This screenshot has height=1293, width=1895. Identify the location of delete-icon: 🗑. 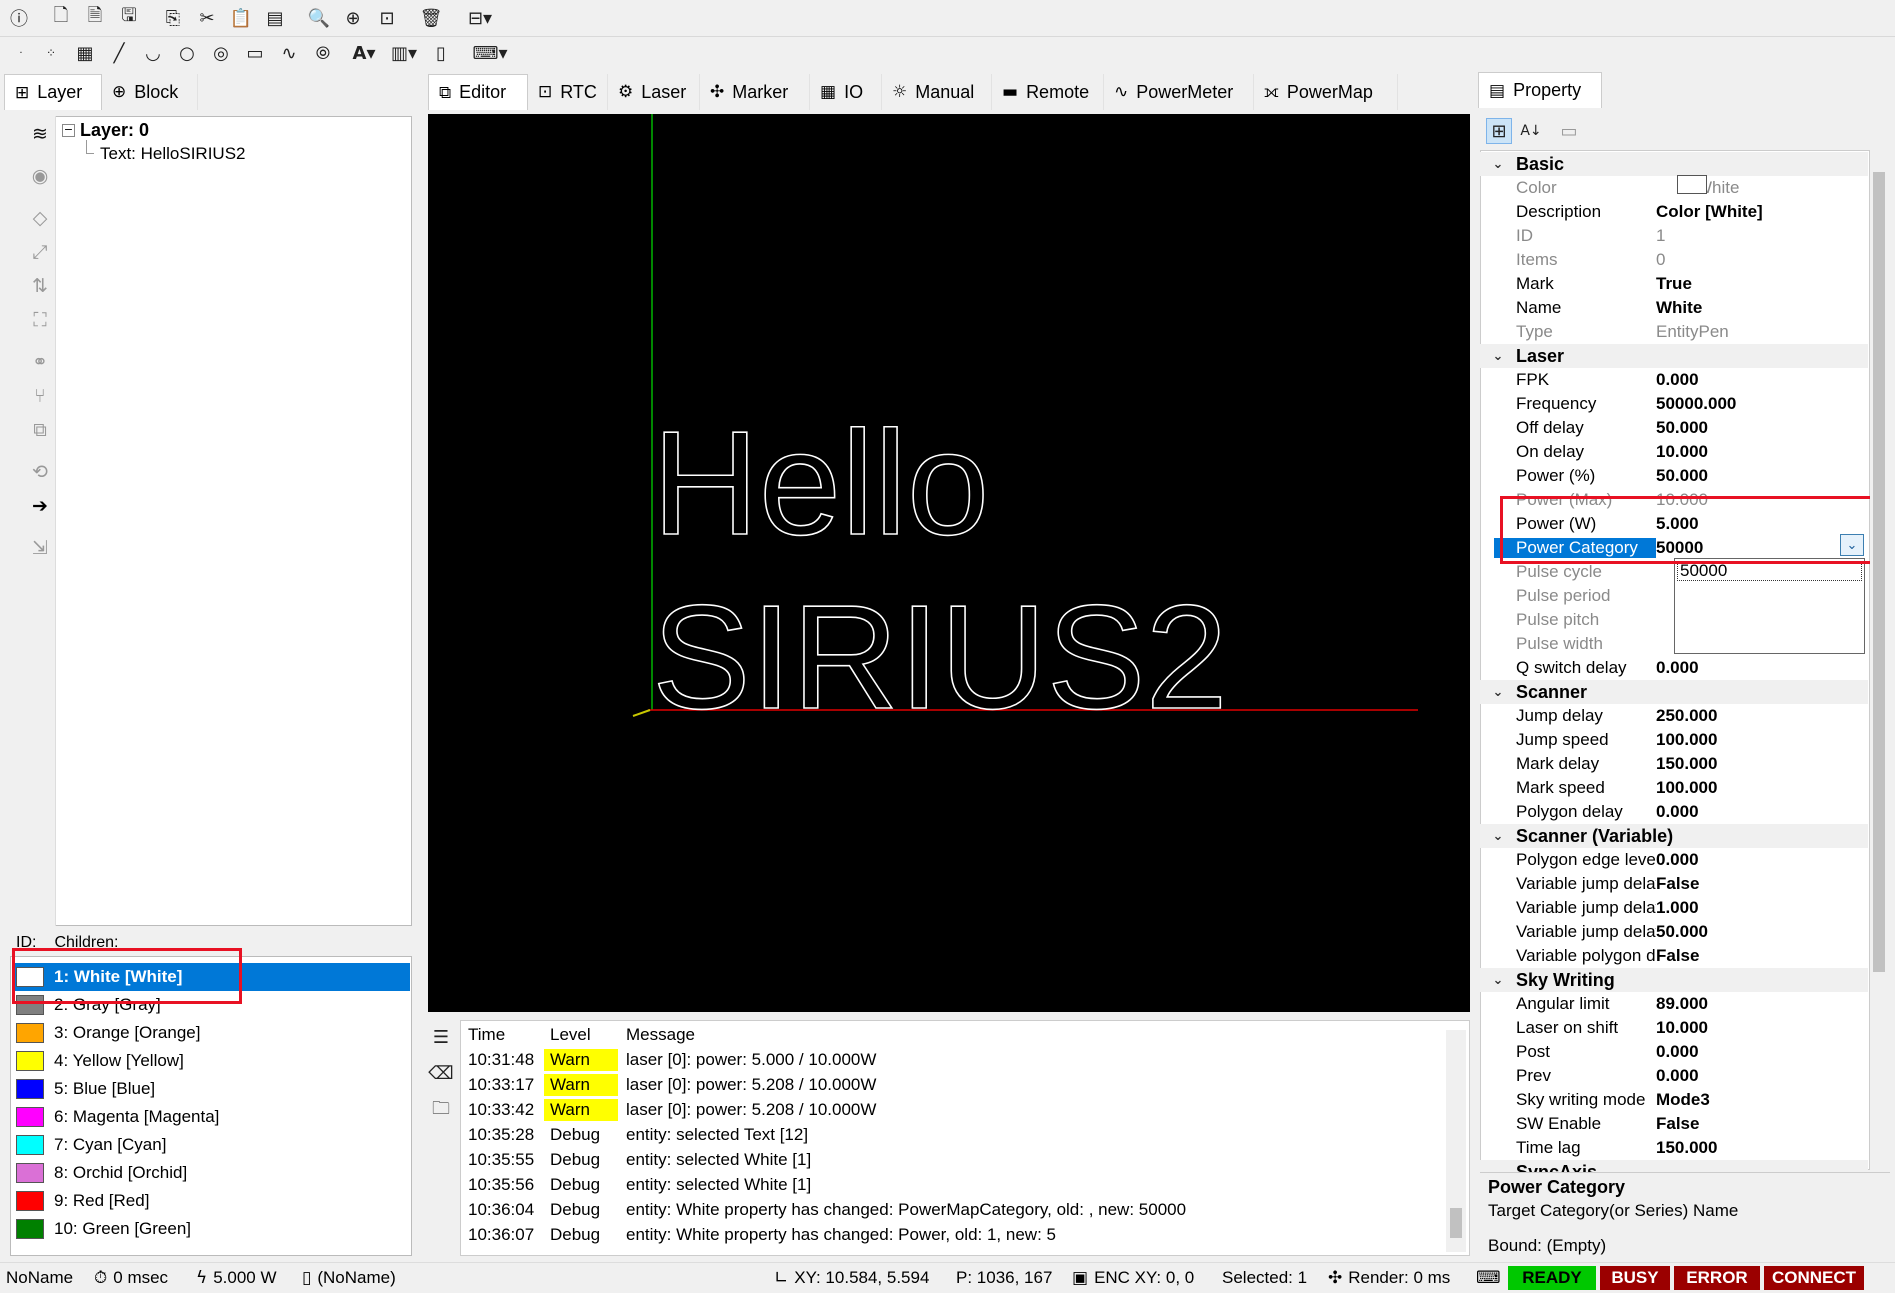
(431, 18).